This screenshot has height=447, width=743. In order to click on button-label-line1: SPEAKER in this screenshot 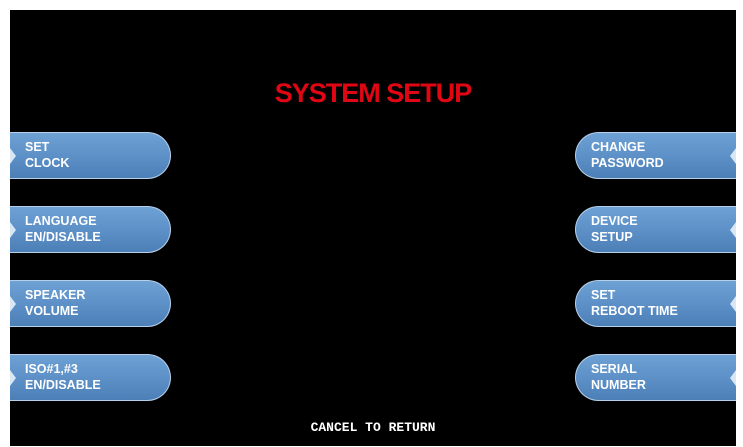, I will do `click(55, 295)`.